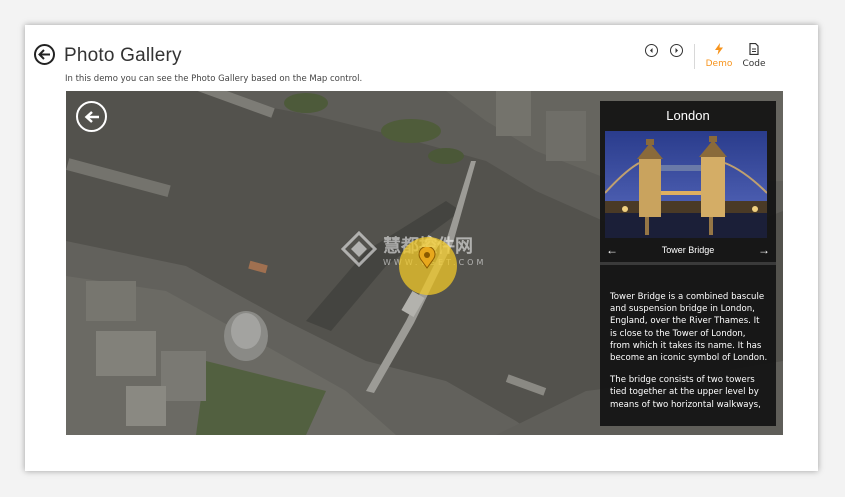  I want to click on chevron-left-icon, so click(651, 50).